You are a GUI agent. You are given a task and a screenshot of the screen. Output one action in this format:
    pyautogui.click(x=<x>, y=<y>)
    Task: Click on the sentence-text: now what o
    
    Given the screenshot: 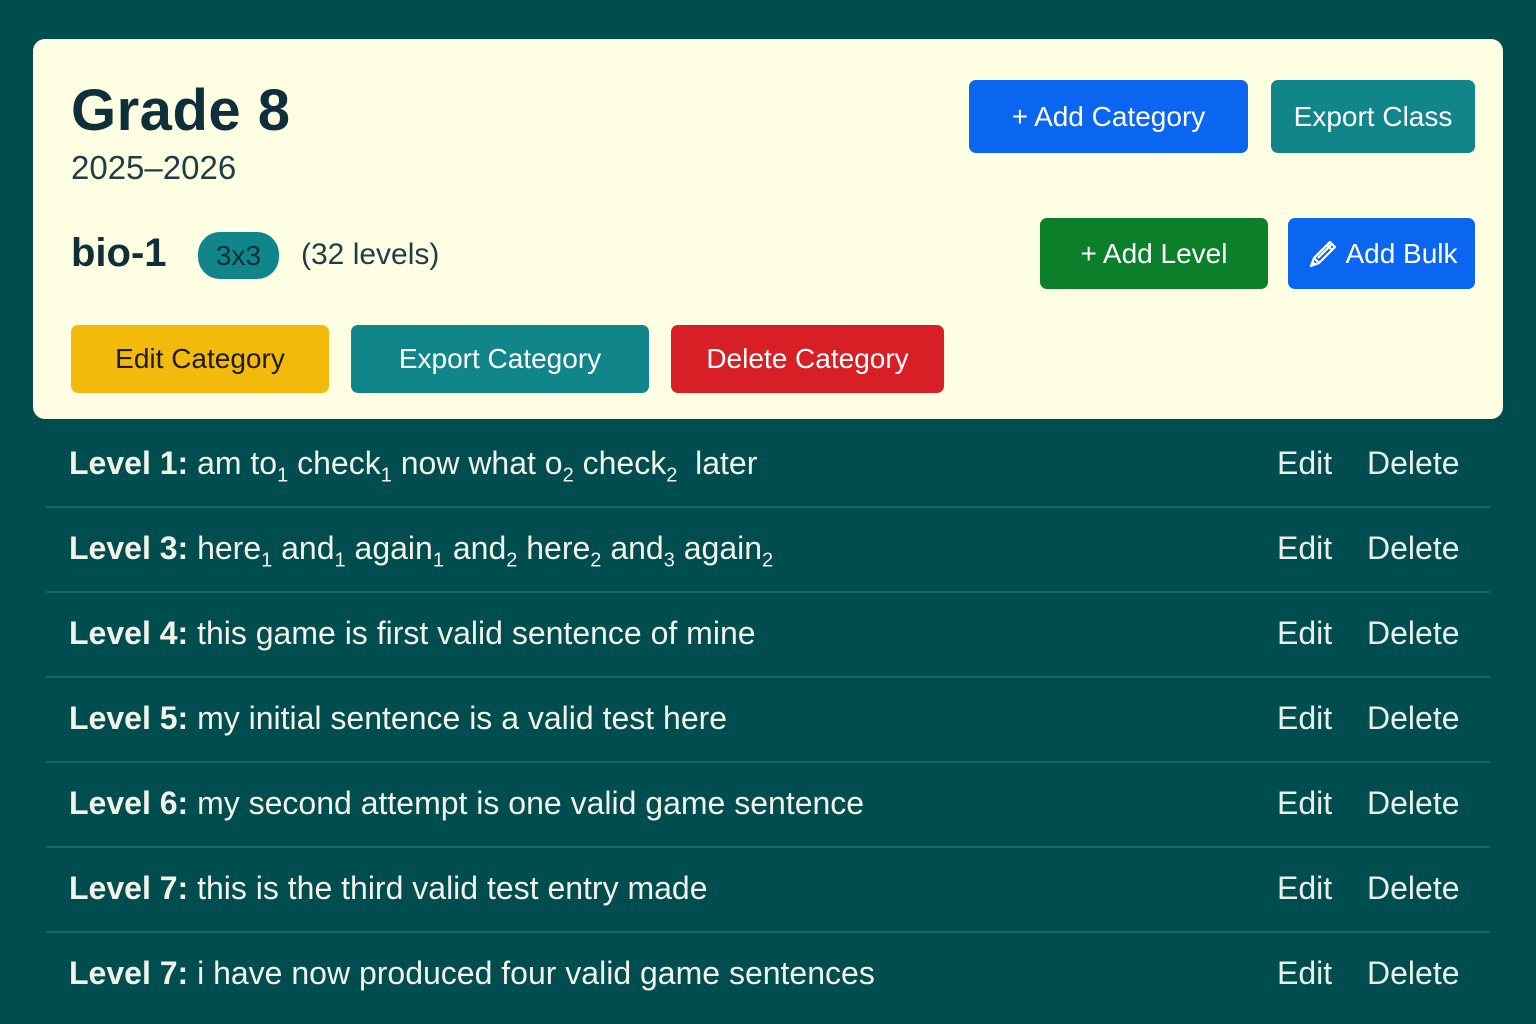 What is the action you would take?
    pyautogui.click(x=477, y=463)
    